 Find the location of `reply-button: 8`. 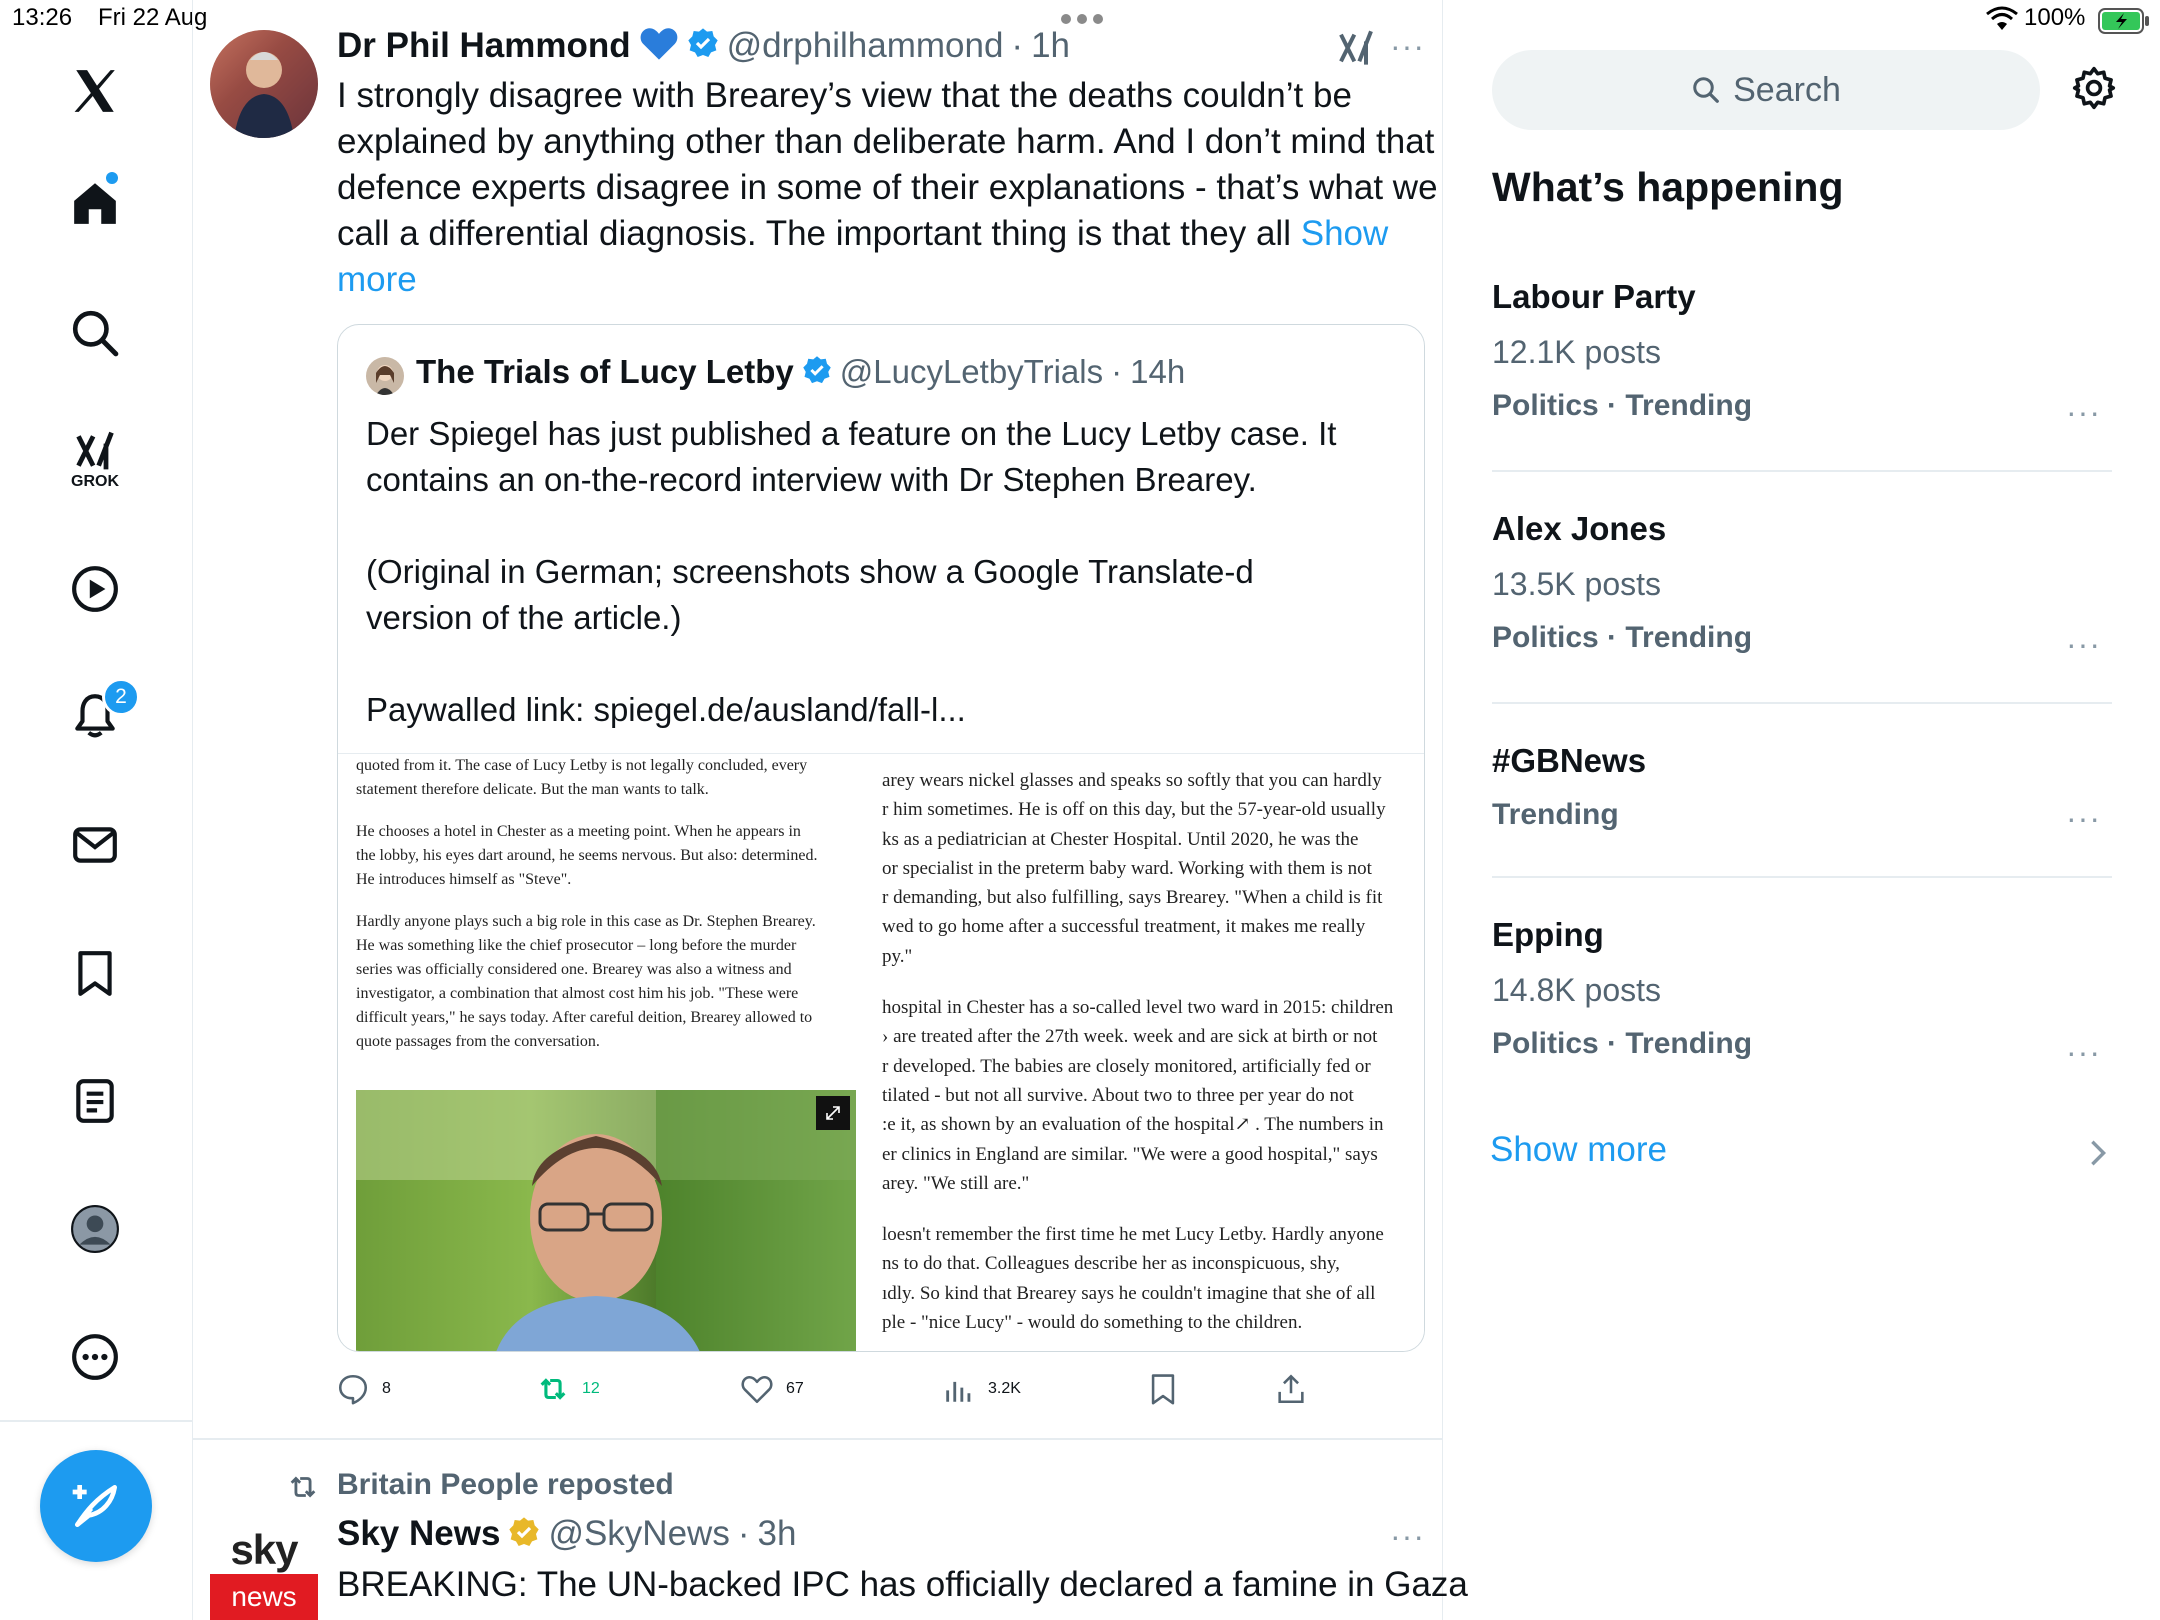

reply-button: 8 is located at coordinates (363, 1389).